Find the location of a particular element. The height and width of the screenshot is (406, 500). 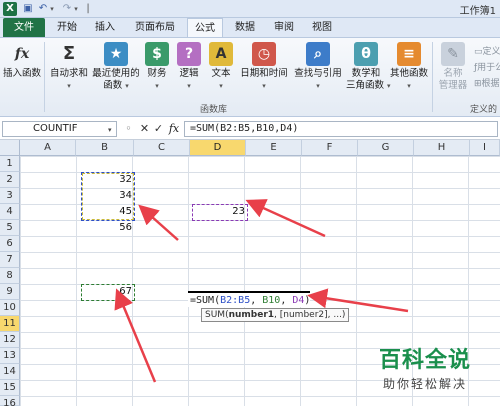

row-header-16: 16 is located at coordinates (10, 401).